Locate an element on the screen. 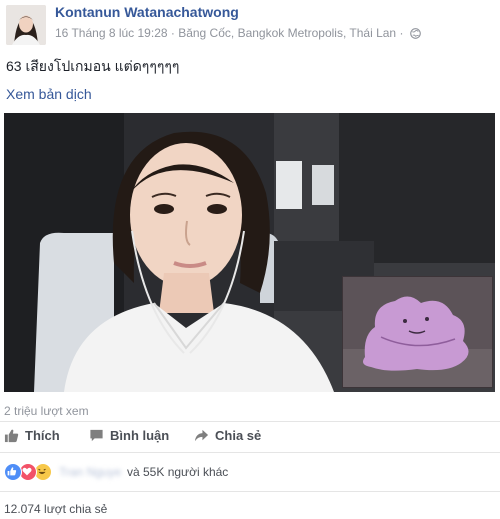  author-name: Kontanun Watanachatwong is located at coordinates (147, 12).